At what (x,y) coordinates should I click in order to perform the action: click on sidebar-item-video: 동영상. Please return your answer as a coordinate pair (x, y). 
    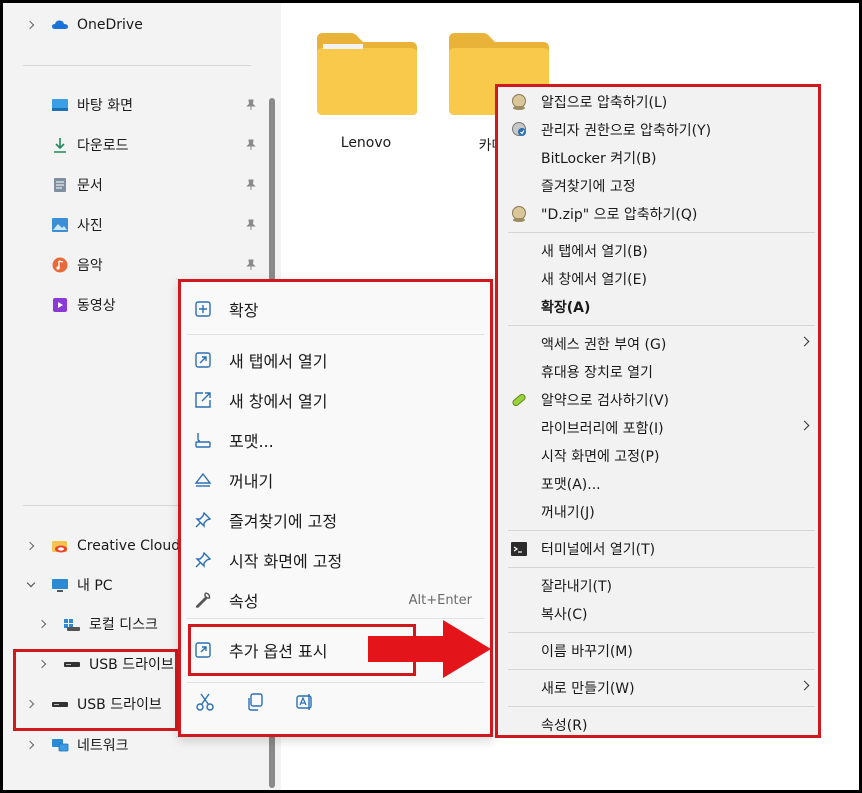
    Looking at the image, I should click on (83, 305).